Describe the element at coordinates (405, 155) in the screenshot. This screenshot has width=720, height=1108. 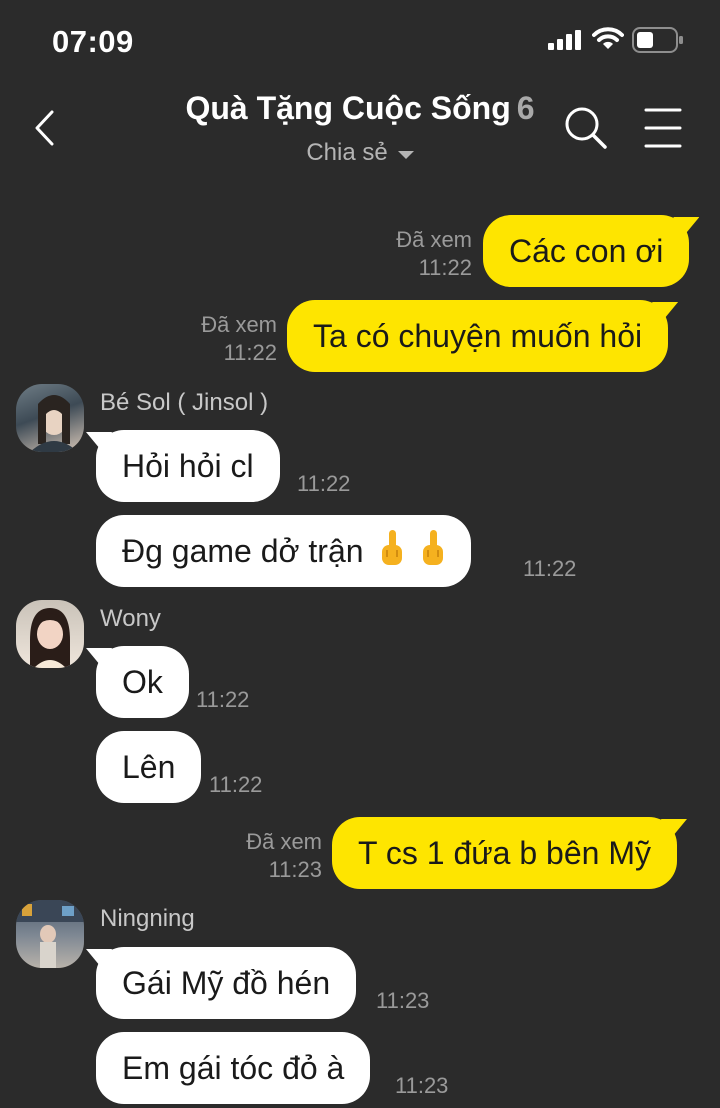
I see `chevron-down-icon` at that location.